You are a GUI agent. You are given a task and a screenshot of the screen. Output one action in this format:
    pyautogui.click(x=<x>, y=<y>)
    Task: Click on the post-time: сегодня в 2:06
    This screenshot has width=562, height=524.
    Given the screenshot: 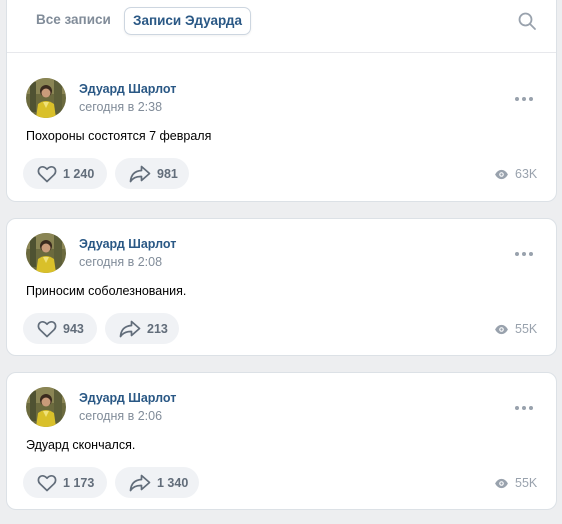 What is the action you would take?
    pyautogui.click(x=120, y=416)
    